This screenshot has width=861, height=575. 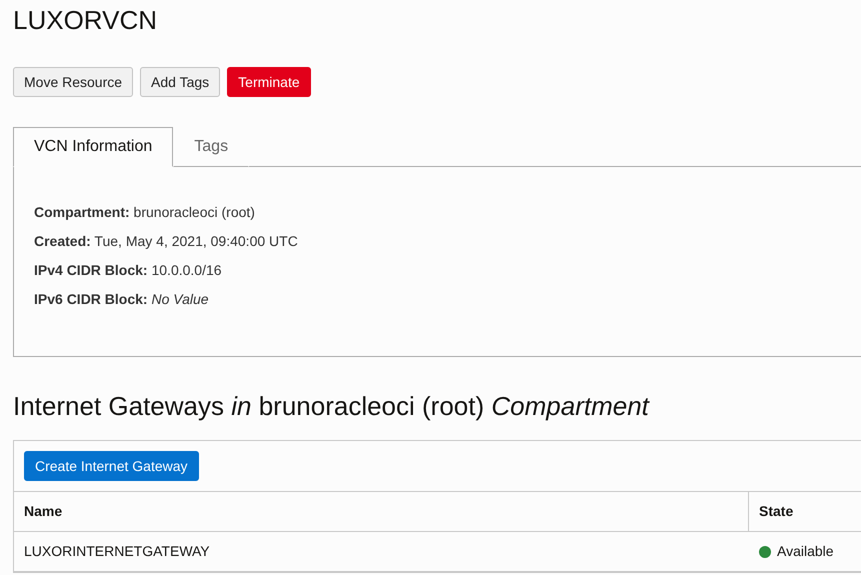 I want to click on section-title: Internet Gateways in brunoracleoci (root) Compartment, so click(x=331, y=406).